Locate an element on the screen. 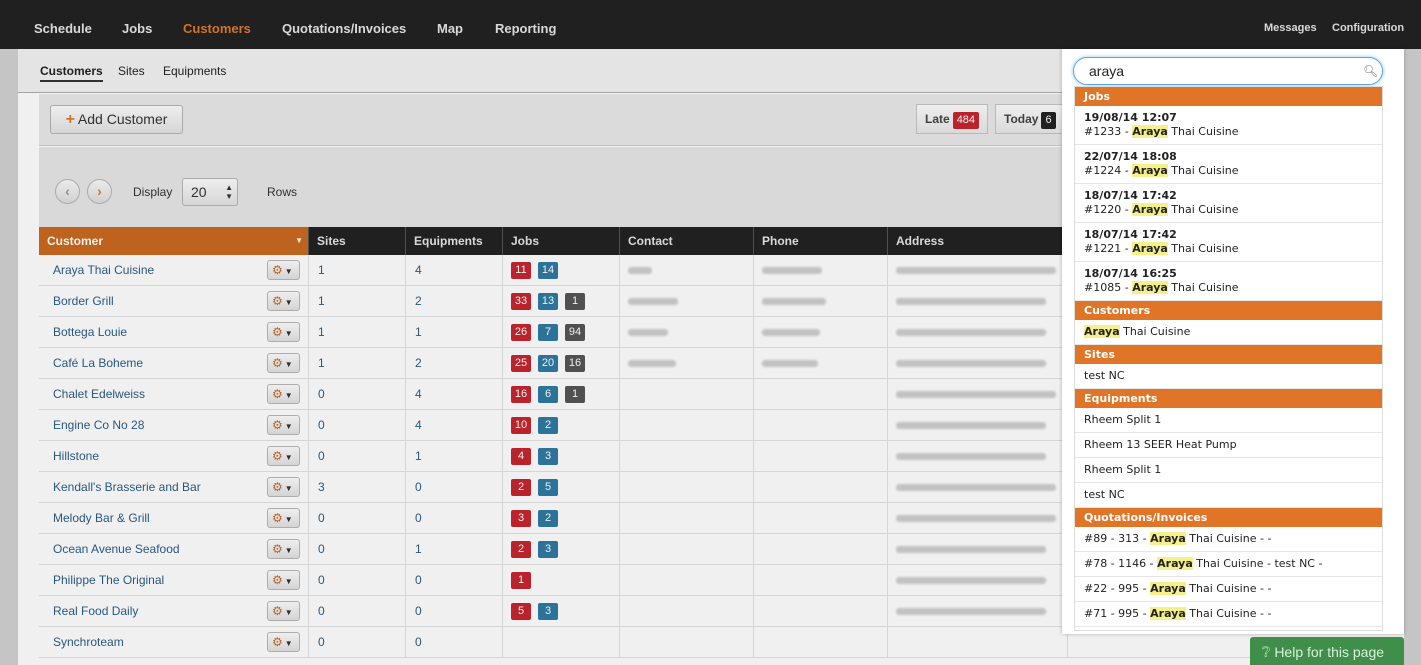 The width and height of the screenshot is (1421, 665). customer-name-link: Bottega Louie is located at coordinates (90, 332).